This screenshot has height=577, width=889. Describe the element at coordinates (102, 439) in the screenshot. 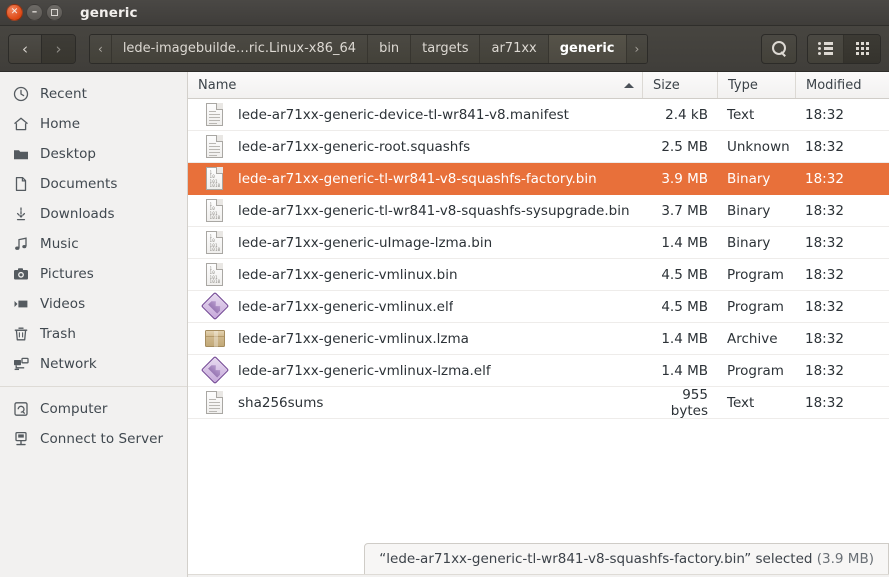

I see `sidebar-item-label: Connect to Server` at that location.